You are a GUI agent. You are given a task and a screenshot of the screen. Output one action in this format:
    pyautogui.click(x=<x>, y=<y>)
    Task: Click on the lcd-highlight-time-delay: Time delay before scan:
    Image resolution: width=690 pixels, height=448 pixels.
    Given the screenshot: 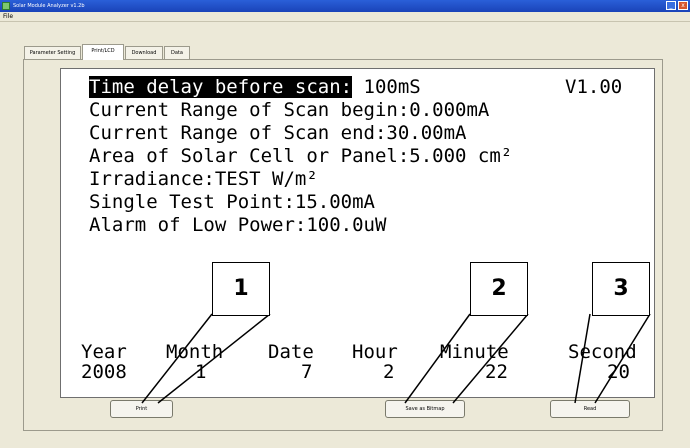 What is the action you would take?
    pyautogui.click(x=221, y=87)
    